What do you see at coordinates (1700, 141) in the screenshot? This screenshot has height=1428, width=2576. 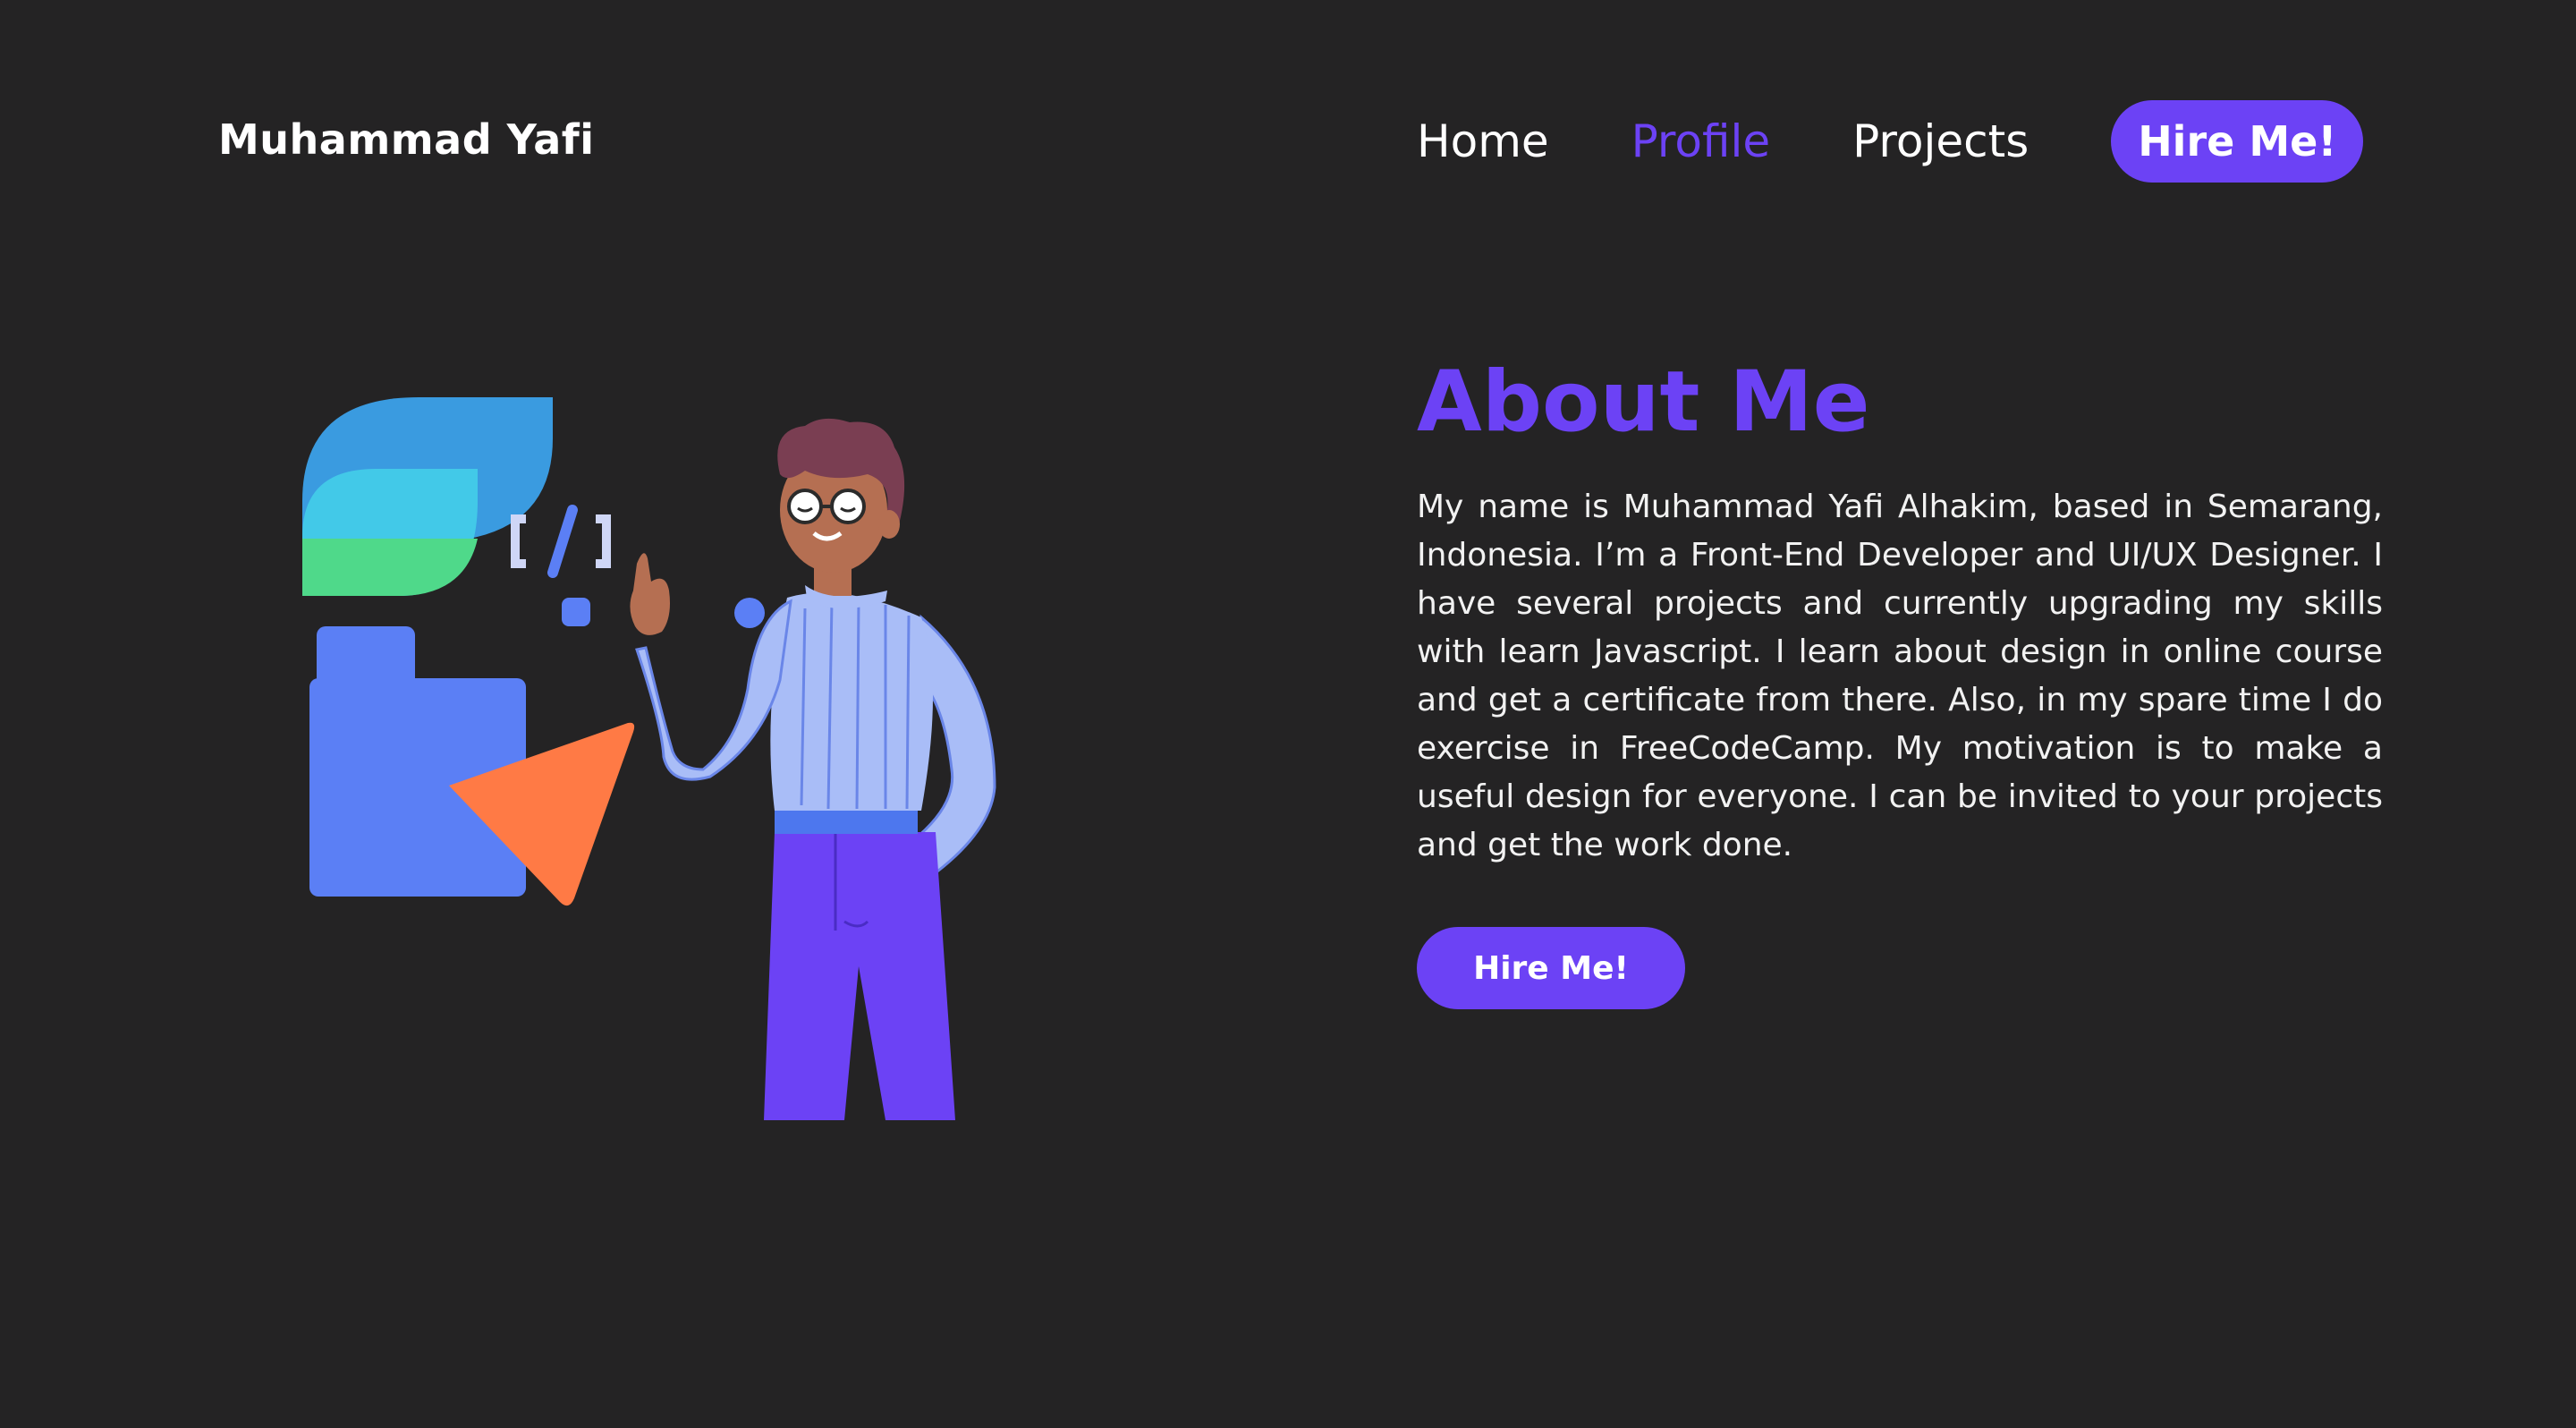 I see `nav-profile-link: Profile` at bounding box center [1700, 141].